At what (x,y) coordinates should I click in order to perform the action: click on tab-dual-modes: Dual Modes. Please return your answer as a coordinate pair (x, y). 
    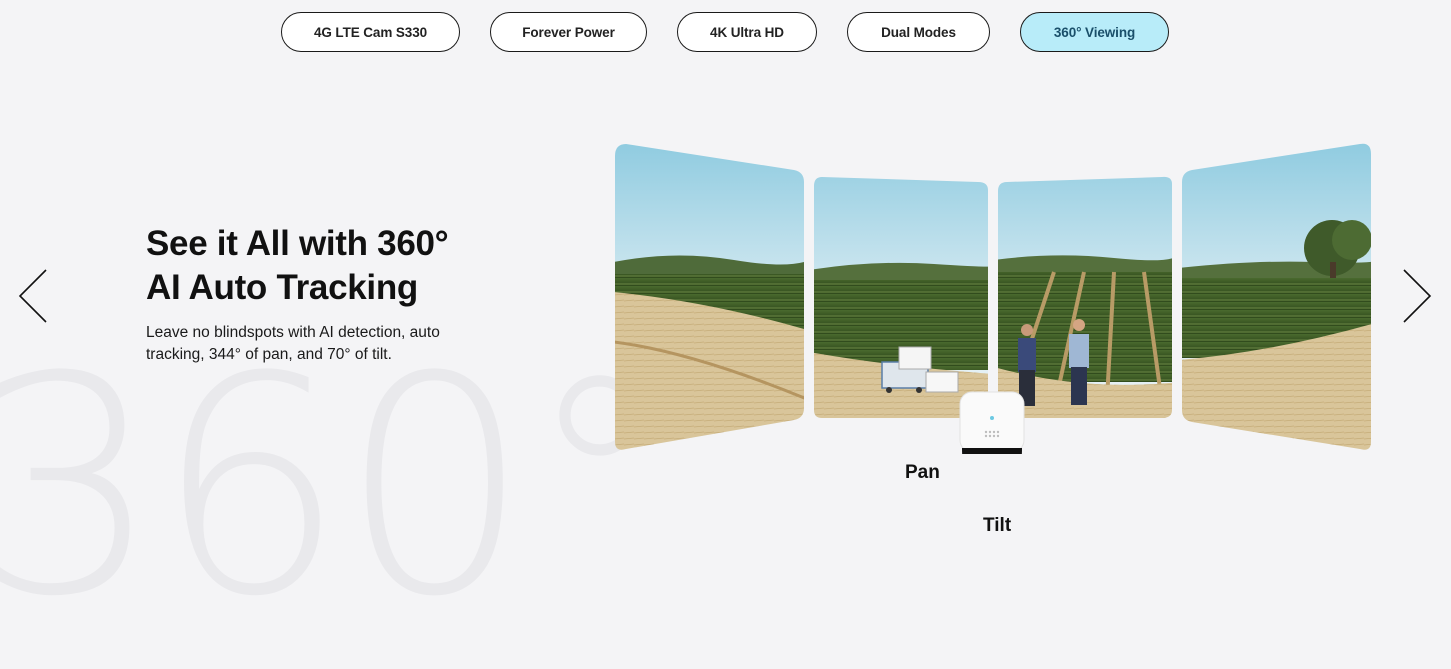
    Looking at the image, I should click on (918, 32).